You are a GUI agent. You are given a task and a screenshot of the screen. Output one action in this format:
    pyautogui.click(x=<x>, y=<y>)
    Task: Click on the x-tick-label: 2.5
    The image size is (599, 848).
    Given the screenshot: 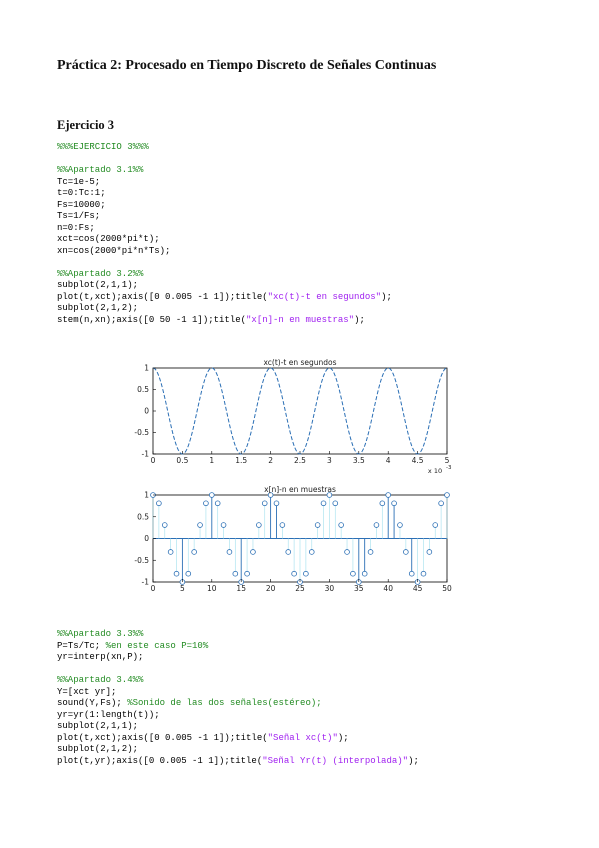 What is the action you would take?
    pyautogui.click(x=300, y=460)
    